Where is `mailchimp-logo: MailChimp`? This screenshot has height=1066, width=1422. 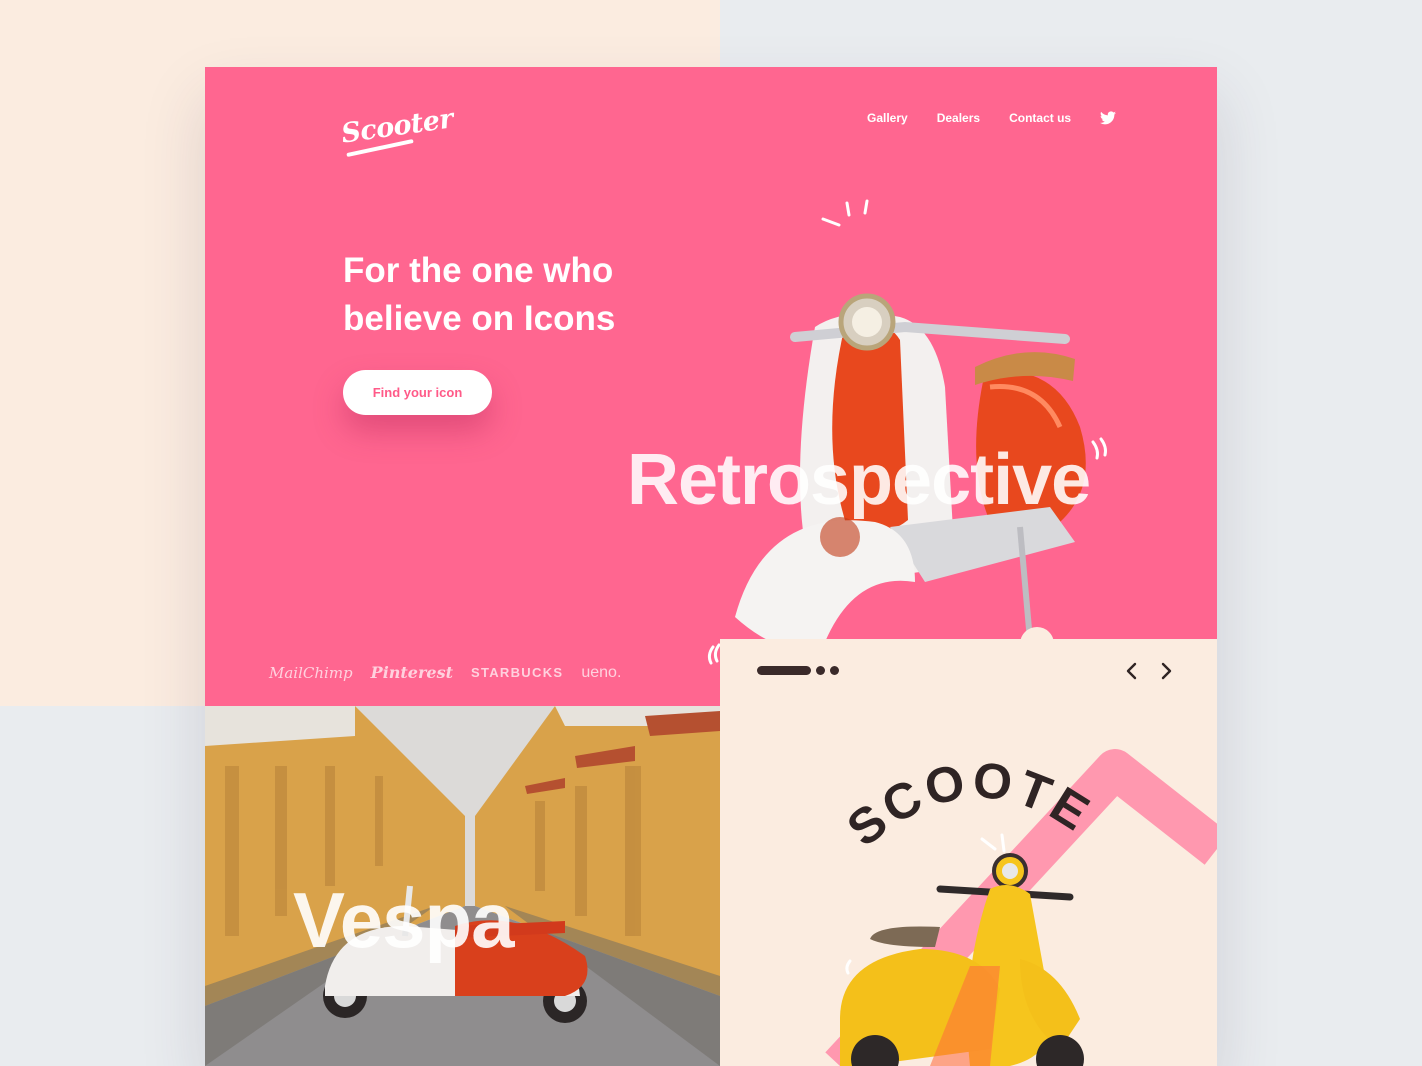 mailchimp-logo: MailChimp is located at coordinates (311, 672).